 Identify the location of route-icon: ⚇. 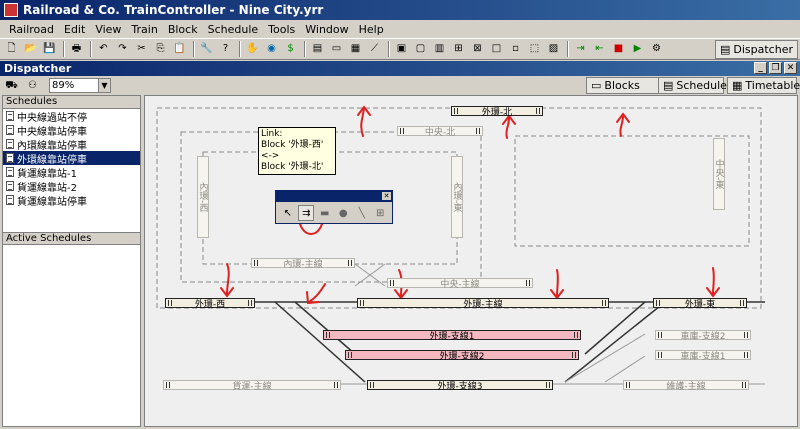
(32, 85).